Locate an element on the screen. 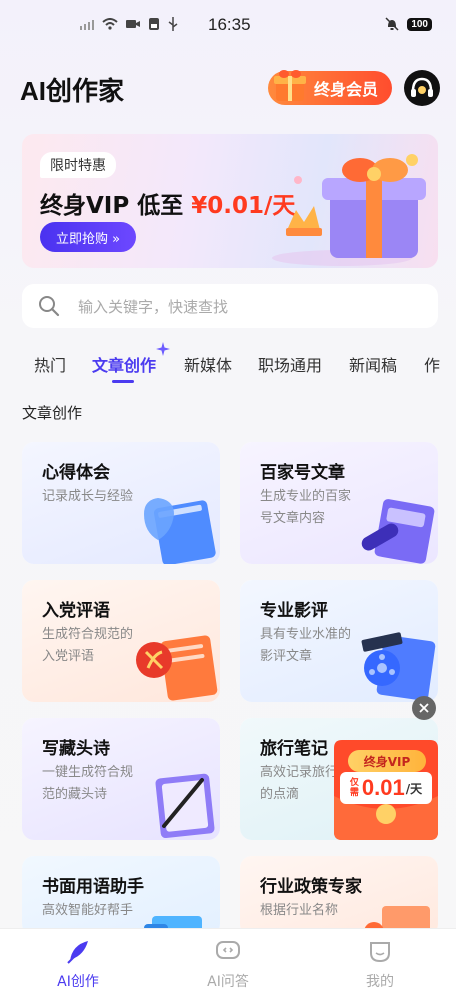  float-promo-price: 仅需 0.01 /天 is located at coordinates (386, 788).